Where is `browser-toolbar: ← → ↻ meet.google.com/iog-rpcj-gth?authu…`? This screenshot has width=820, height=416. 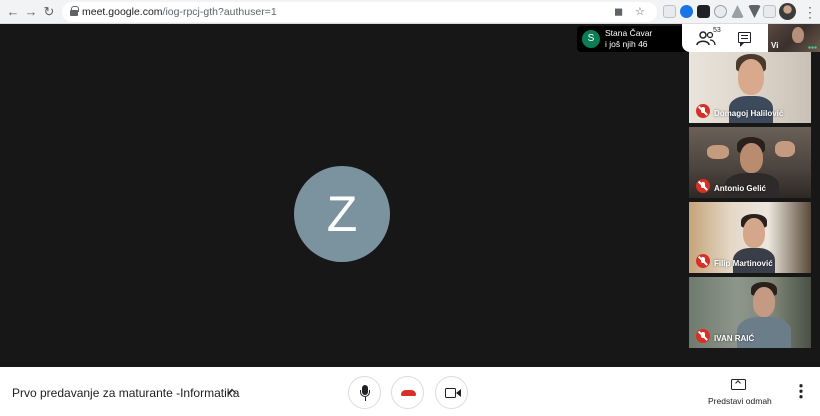
browser-toolbar: ← → ↻ meet.google.com/iog-rpcj-gth?authu… is located at coordinates (410, 12).